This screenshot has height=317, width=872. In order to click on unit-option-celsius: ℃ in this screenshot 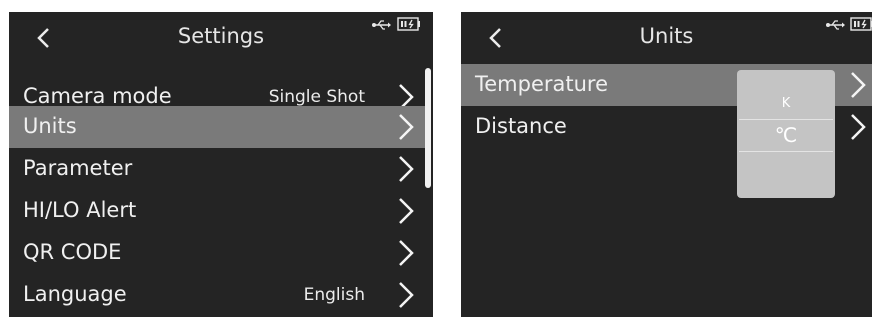, I will do `click(786, 135)`.